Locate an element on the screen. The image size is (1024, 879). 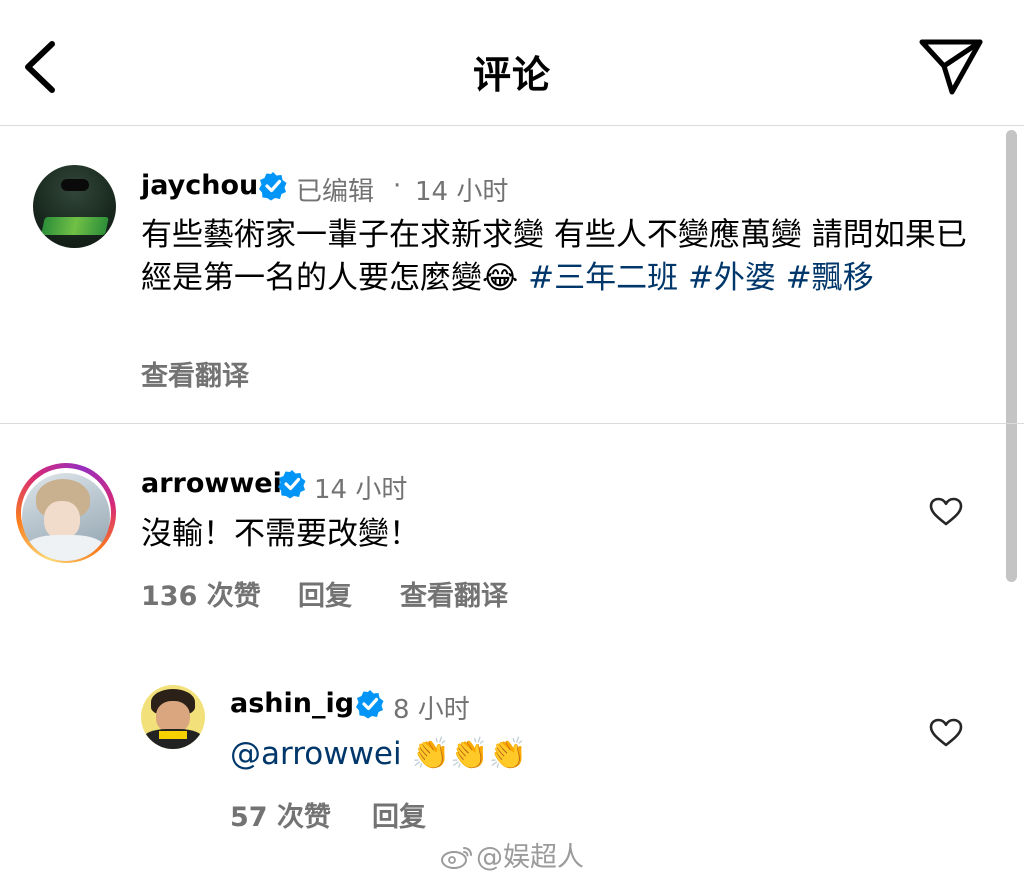
comment-text: @arrowwei 👏👏👏 is located at coordinates (378, 754).